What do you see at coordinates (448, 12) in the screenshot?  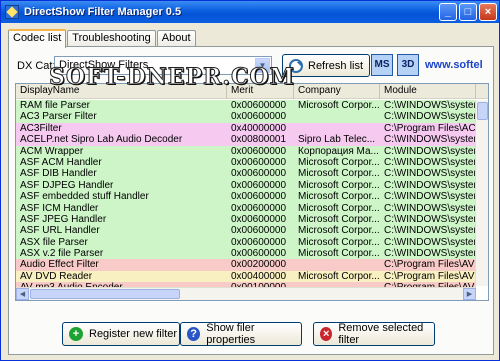 I see `minimize-button: _` at bounding box center [448, 12].